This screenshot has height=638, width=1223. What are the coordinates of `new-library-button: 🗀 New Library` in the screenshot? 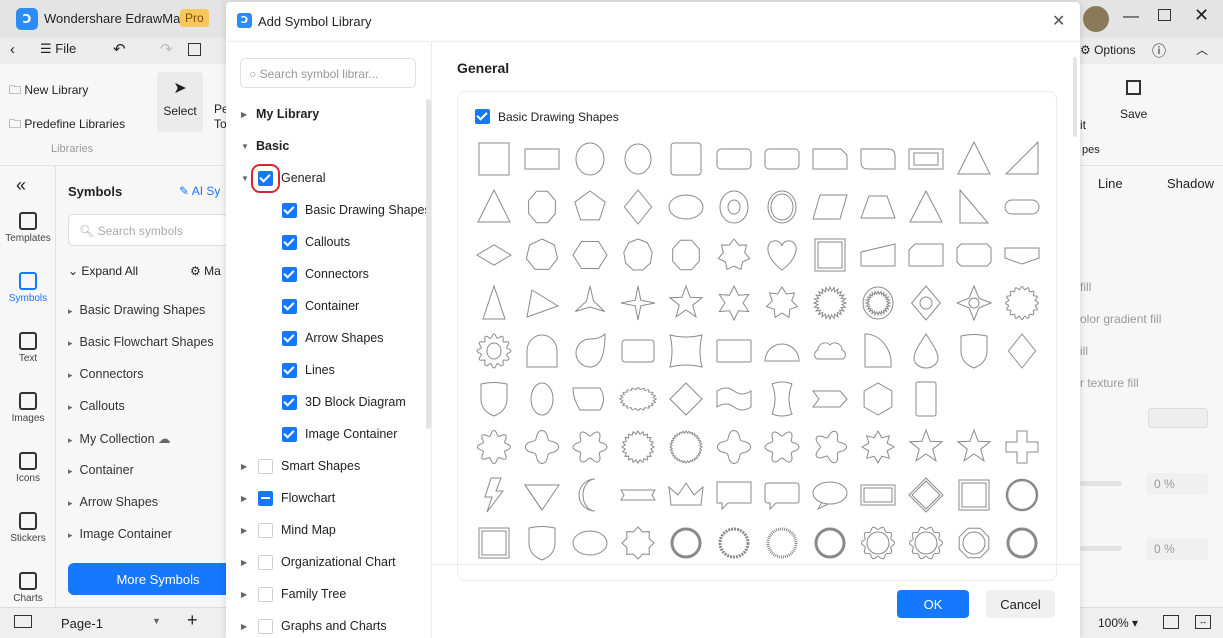 It's located at (48, 91).